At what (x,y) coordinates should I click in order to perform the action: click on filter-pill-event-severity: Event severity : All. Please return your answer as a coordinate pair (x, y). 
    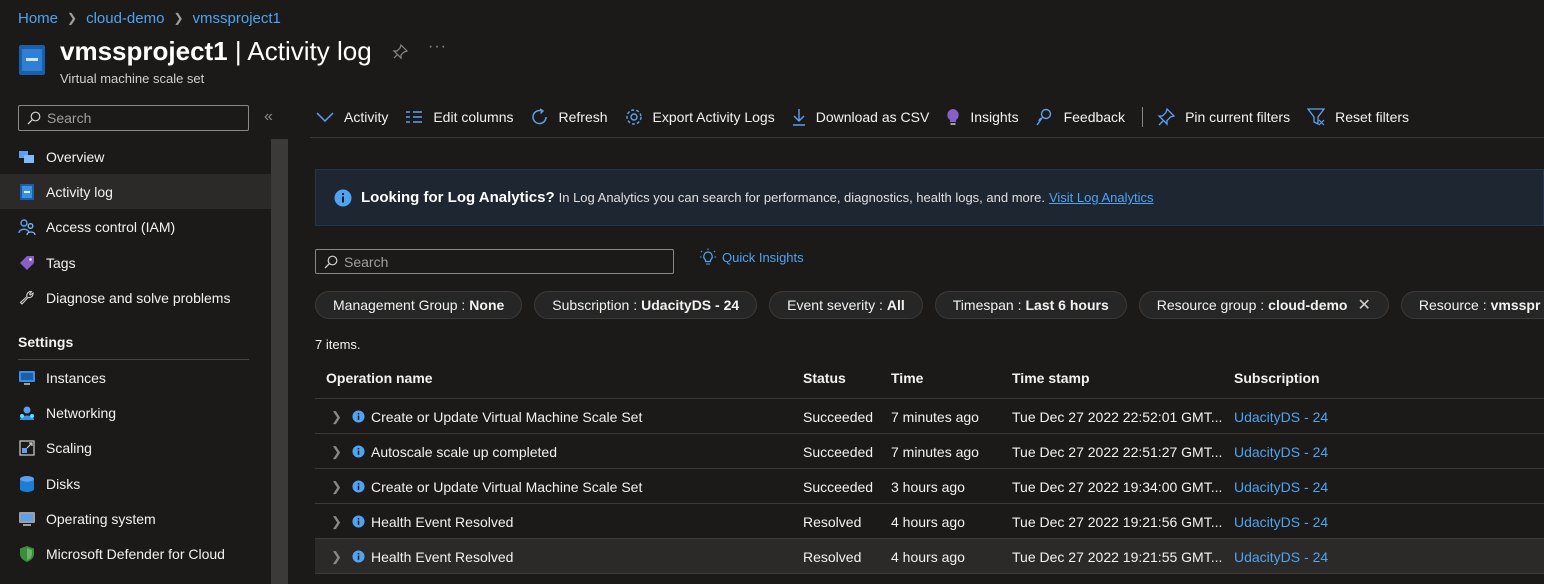
    Looking at the image, I should click on (846, 305).